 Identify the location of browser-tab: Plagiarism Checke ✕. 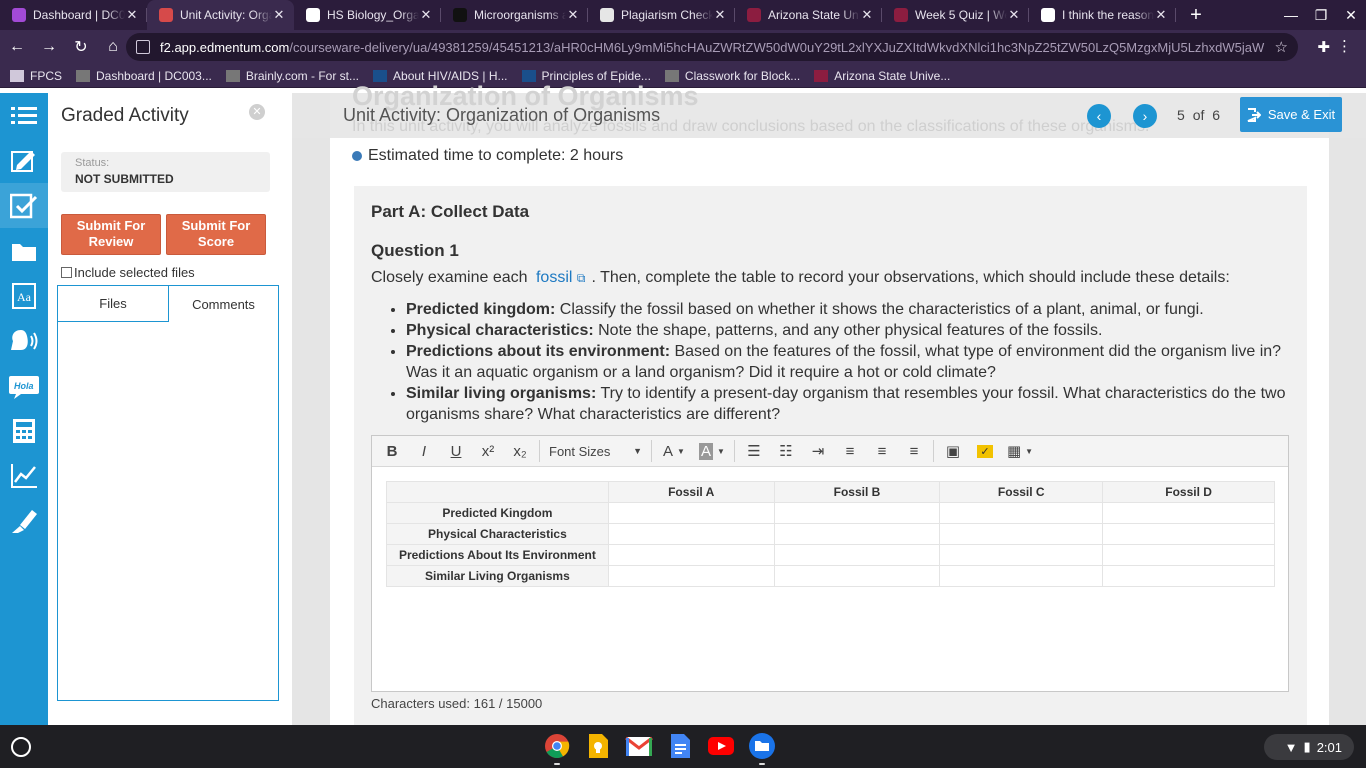
(661, 15).